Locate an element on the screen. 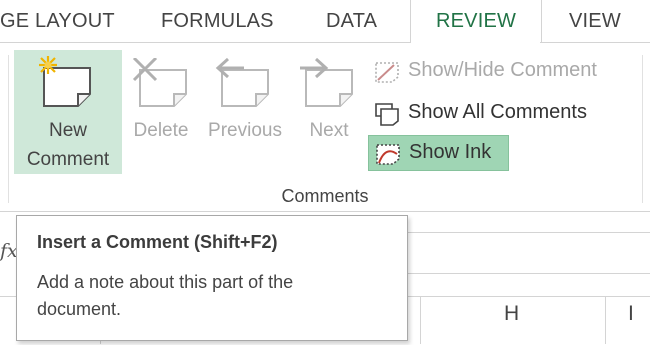 The height and width of the screenshot is (345, 650). tab-review: REVIEW is located at coordinates (476, 21).